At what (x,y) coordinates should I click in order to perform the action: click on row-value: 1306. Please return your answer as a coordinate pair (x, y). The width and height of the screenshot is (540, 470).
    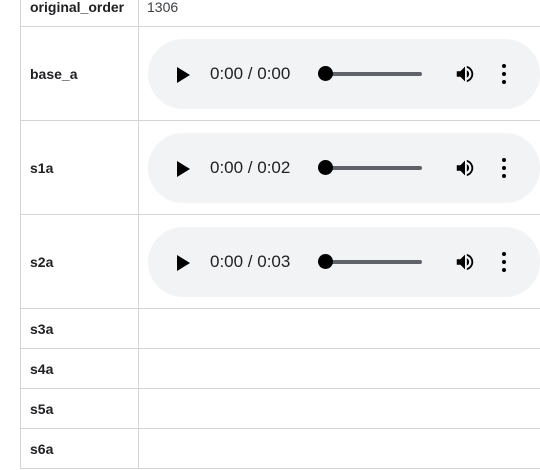
    Looking at the image, I should click on (339, 13).